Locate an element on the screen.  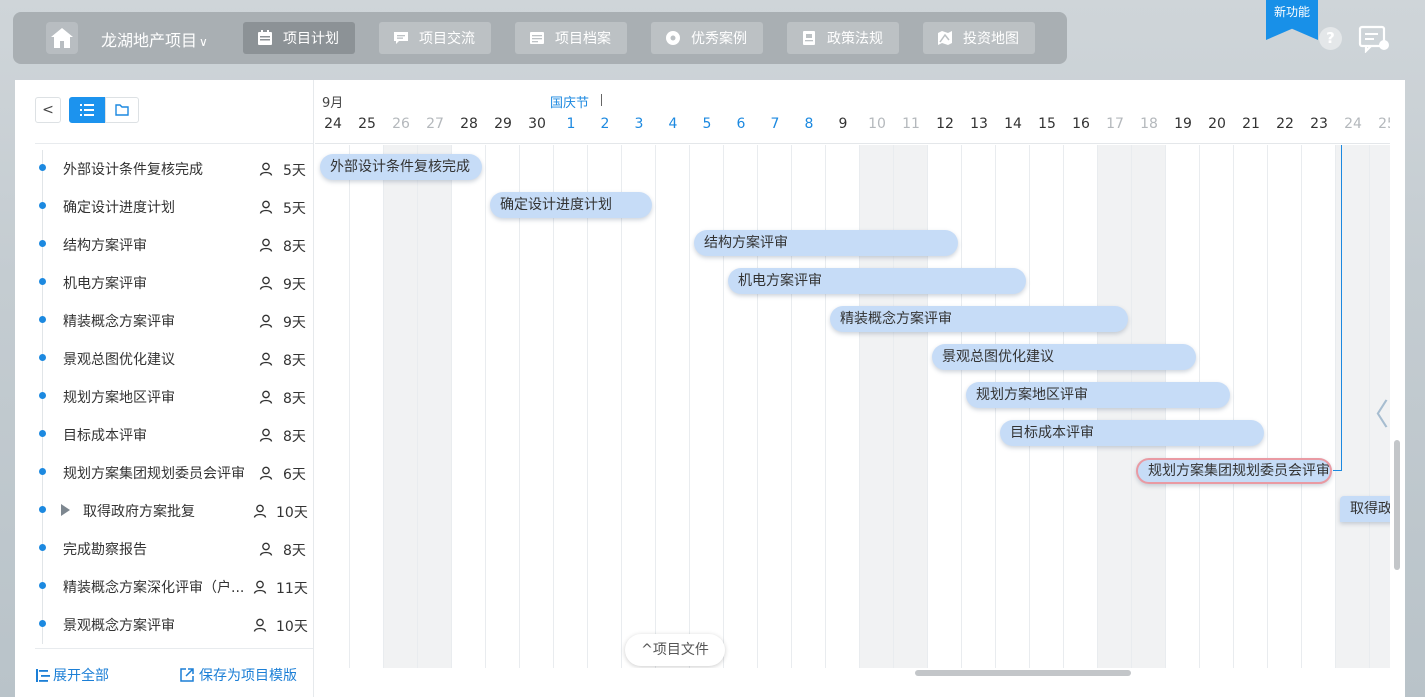
day-label: 25 is located at coordinates (1384, 124).